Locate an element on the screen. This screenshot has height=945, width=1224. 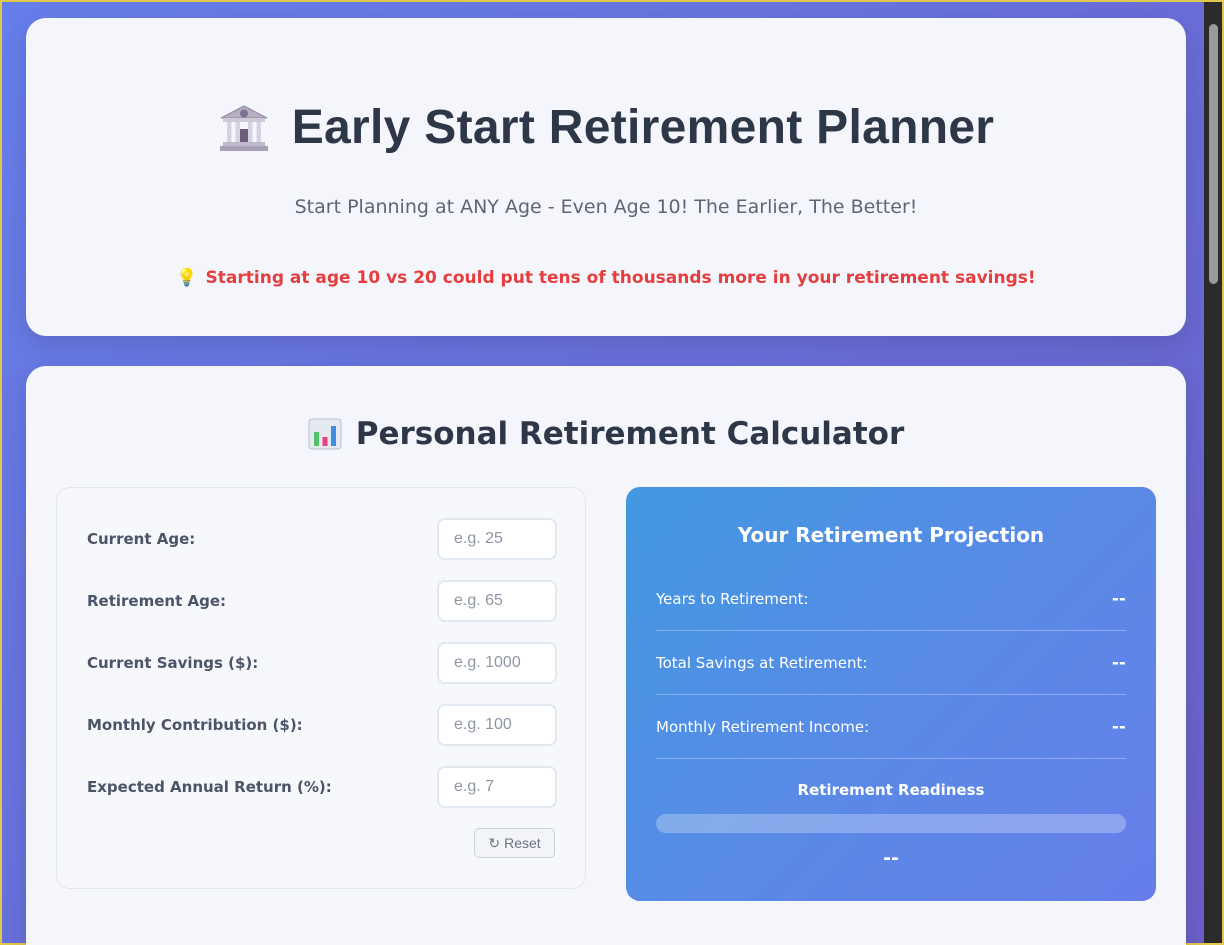
scrollbar is located at coordinates (1213, 472).